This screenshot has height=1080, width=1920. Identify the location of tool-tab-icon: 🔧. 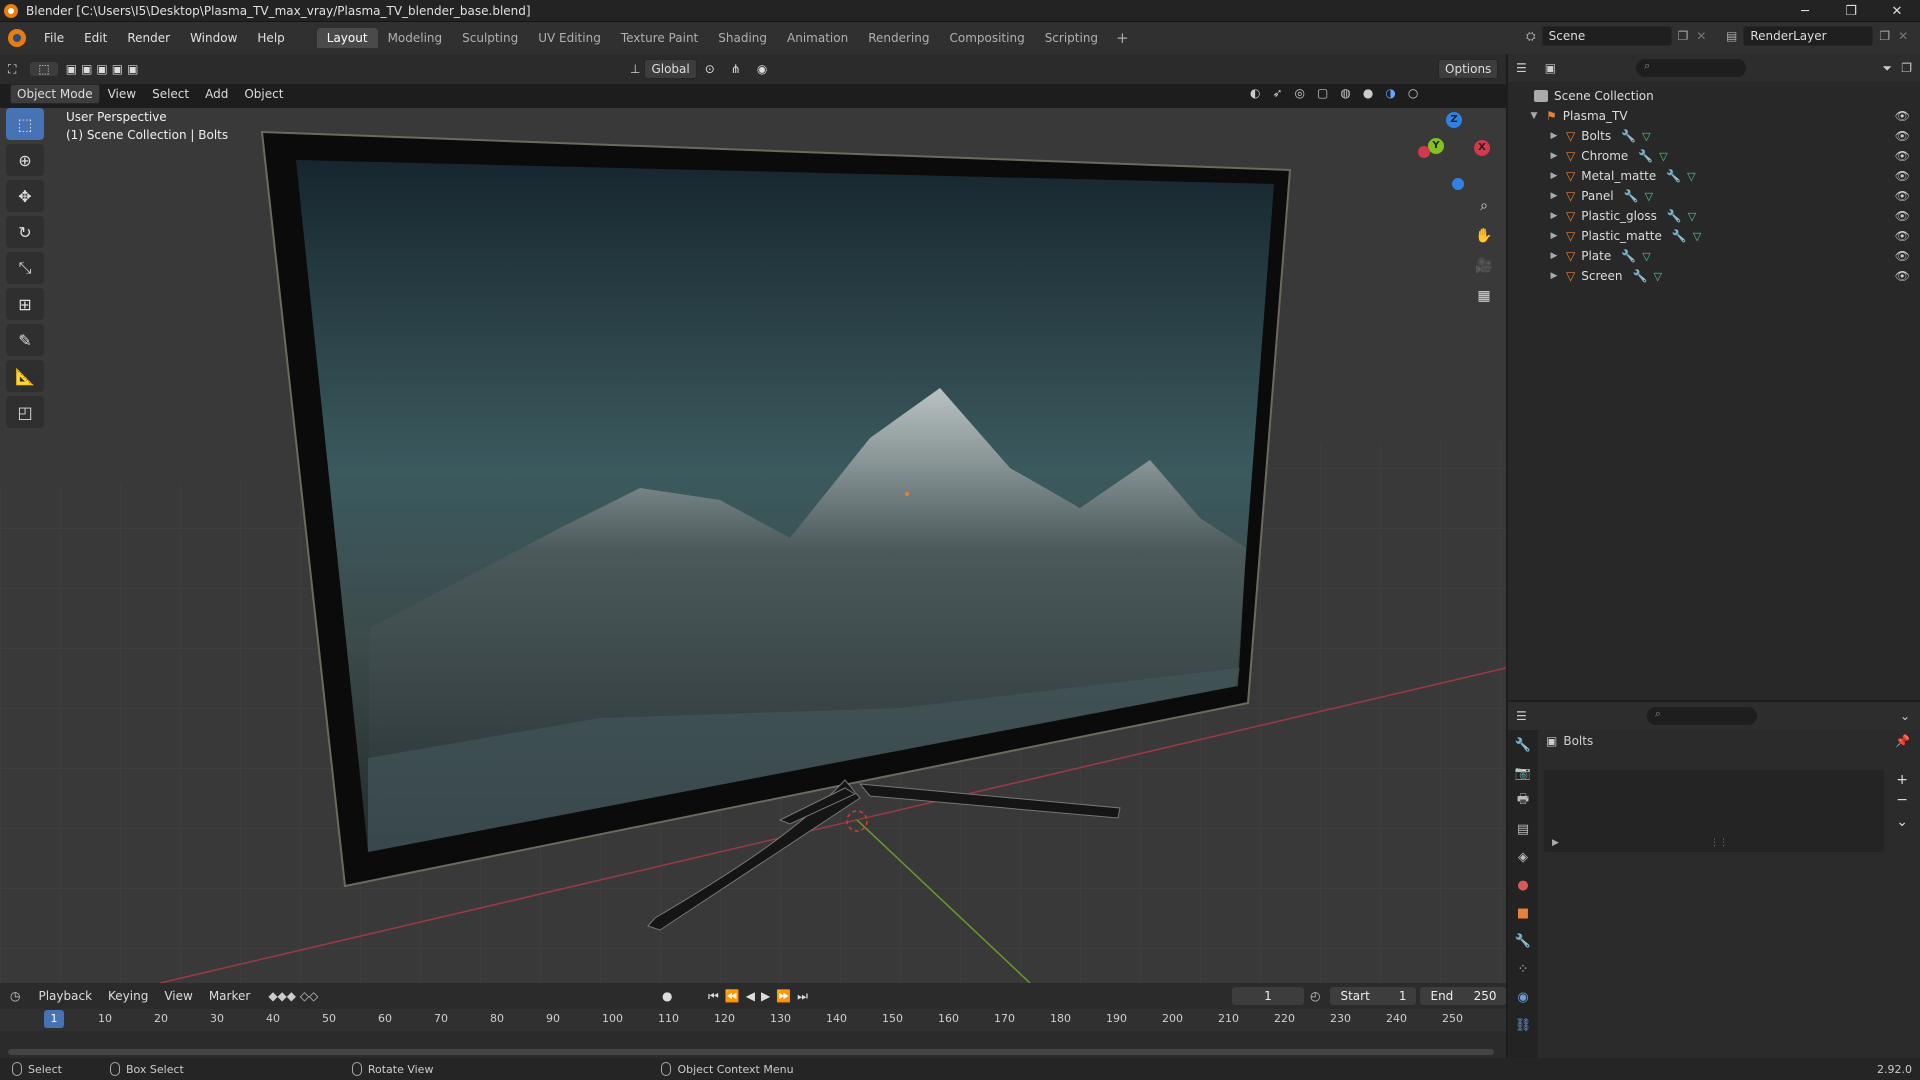
(1523, 745).